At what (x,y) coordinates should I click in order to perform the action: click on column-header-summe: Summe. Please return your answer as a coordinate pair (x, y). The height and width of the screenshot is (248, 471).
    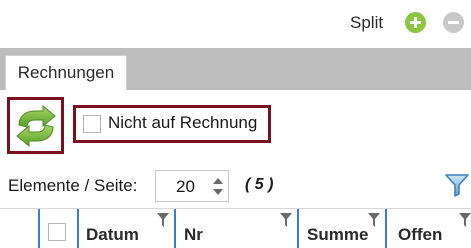
    Looking at the image, I should click on (337, 235).